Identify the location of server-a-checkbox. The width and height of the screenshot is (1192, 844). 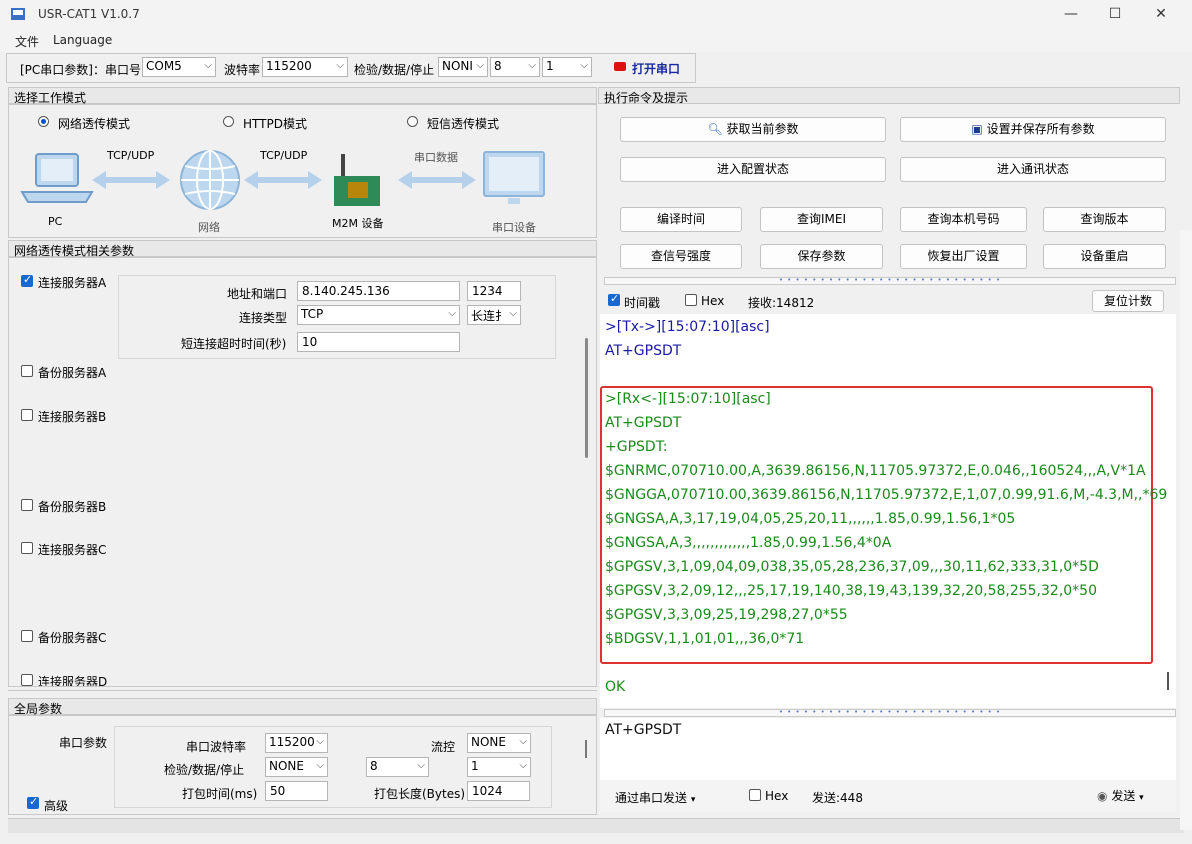
(27, 280).